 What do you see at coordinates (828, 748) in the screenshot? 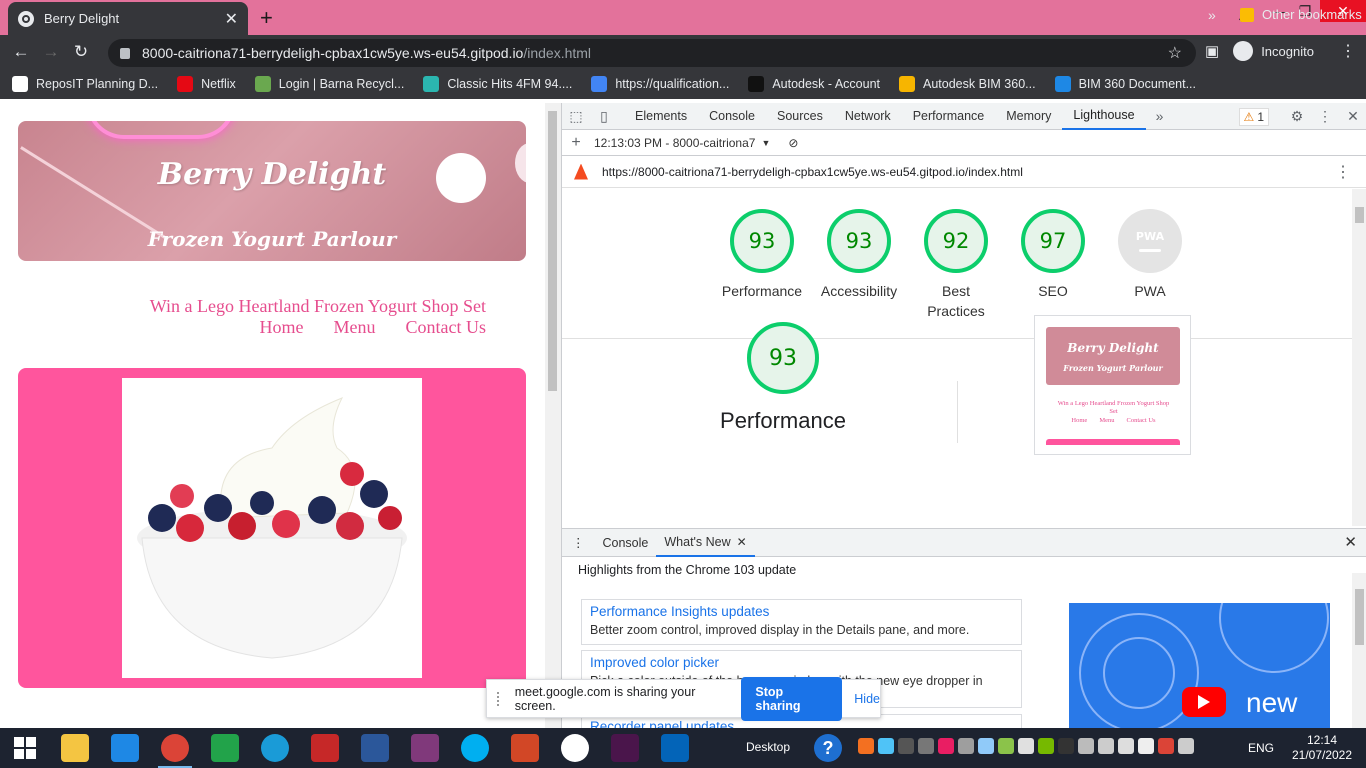
I see `help-icon: ?` at bounding box center [828, 748].